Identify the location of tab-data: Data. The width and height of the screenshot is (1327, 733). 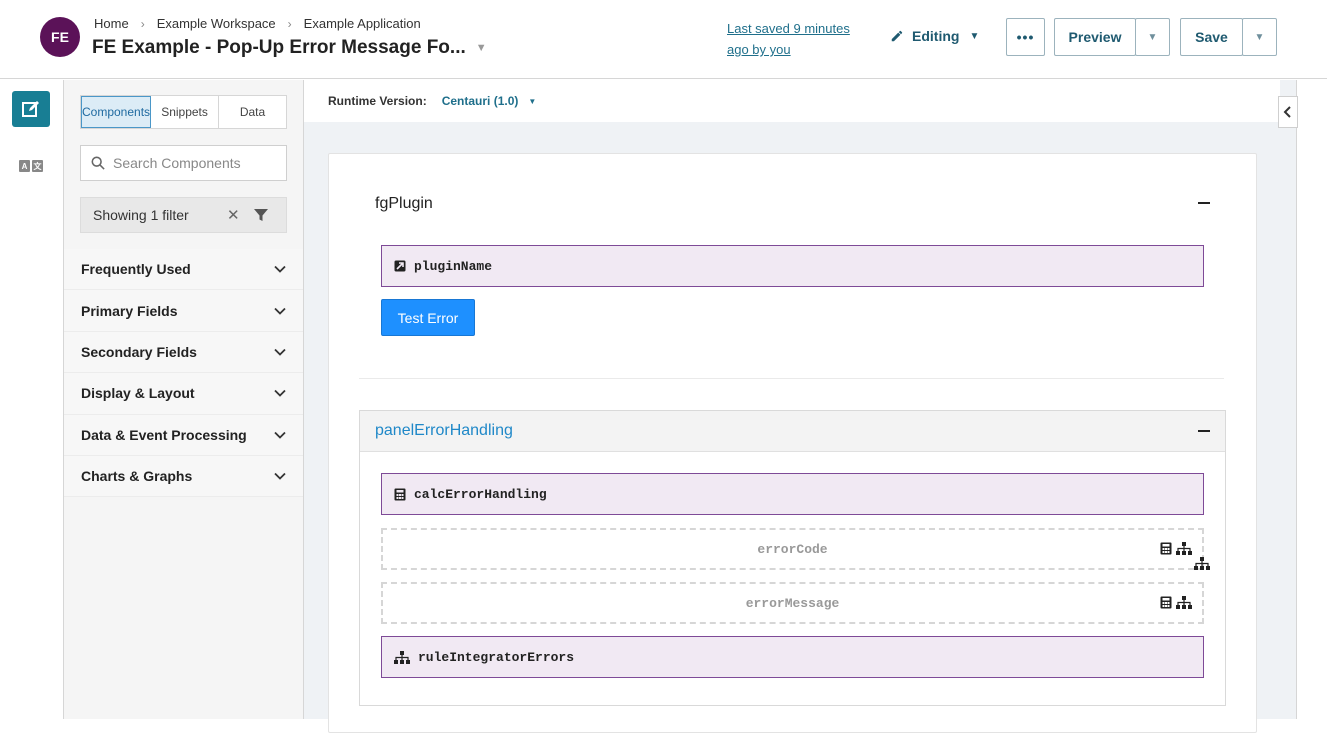
(252, 112).